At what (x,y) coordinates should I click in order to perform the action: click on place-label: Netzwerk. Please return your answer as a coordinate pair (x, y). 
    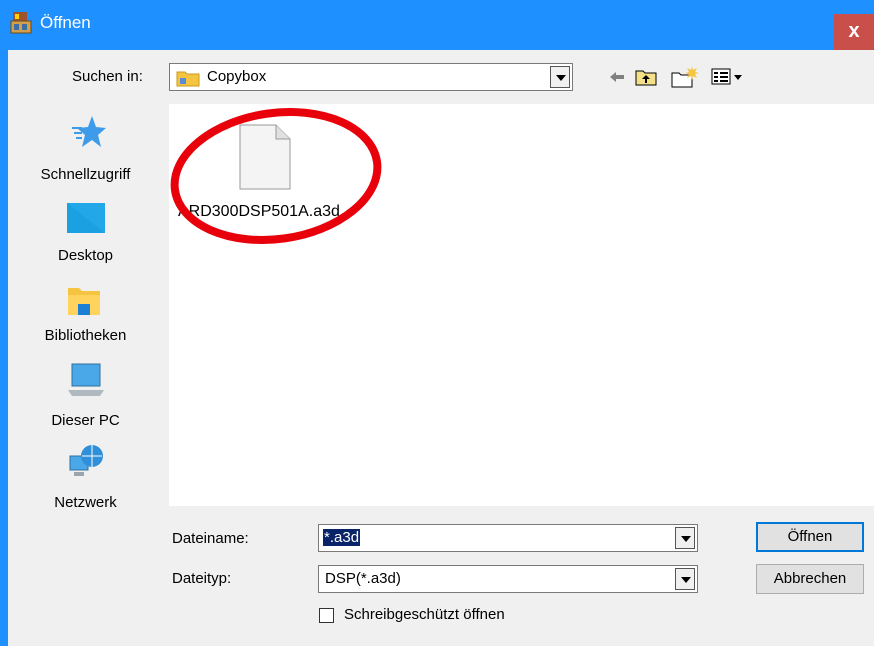
    Looking at the image, I should click on (85, 502).